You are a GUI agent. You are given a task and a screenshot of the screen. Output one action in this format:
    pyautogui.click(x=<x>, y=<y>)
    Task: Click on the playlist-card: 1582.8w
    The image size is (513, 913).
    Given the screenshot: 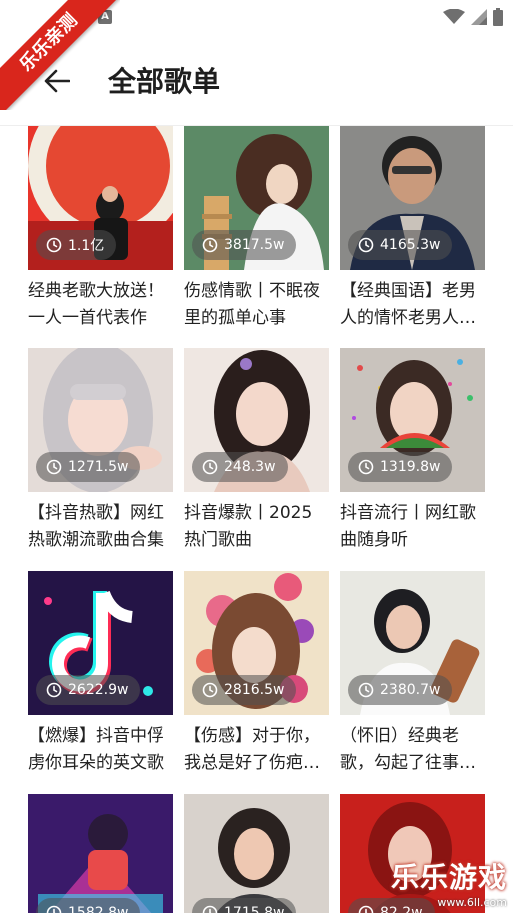 What is the action you would take?
    pyautogui.click(x=100, y=853)
    